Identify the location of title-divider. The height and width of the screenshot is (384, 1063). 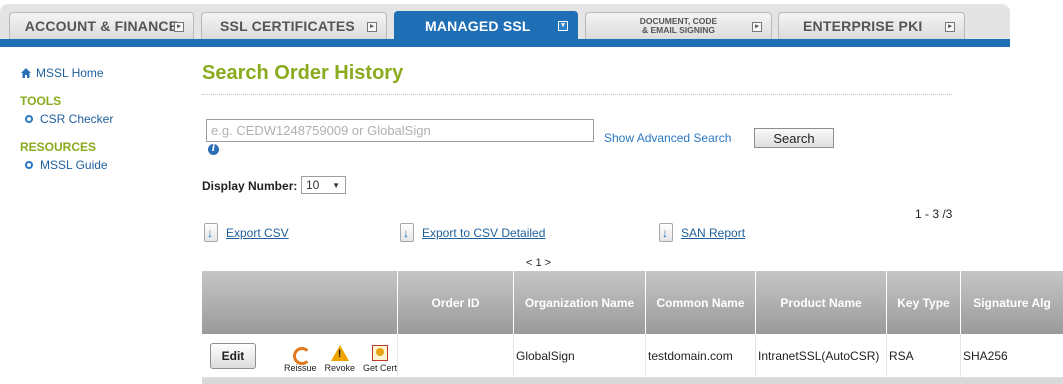
(577, 94).